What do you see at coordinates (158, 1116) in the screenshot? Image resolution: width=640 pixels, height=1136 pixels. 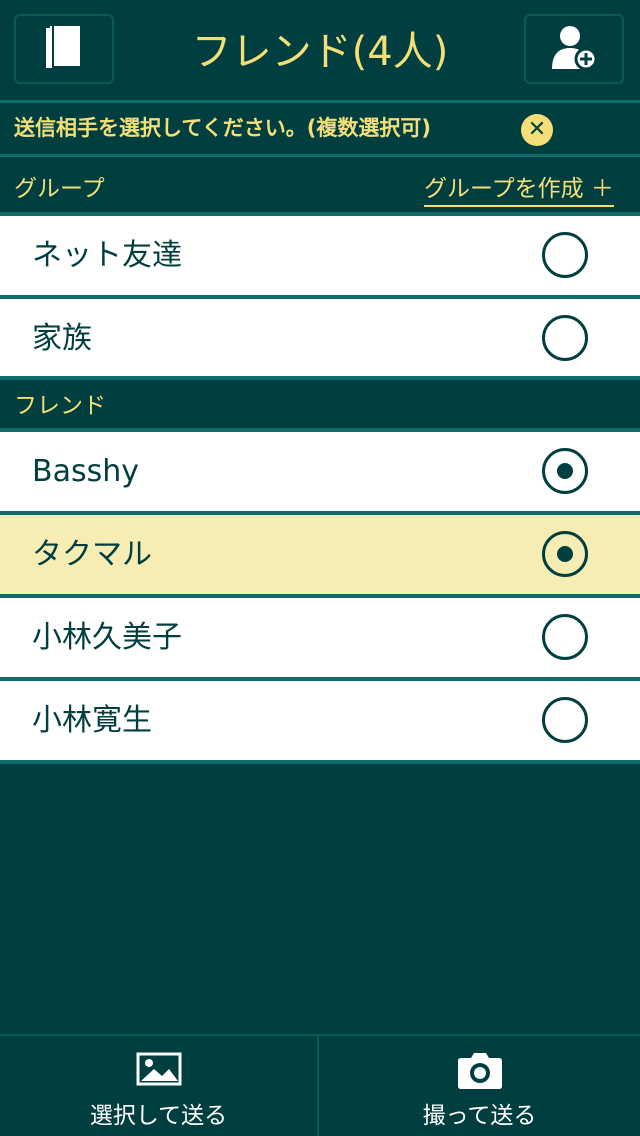 I see `select-and-send-label: 選択して送る` at bounding box center [158, 1116].